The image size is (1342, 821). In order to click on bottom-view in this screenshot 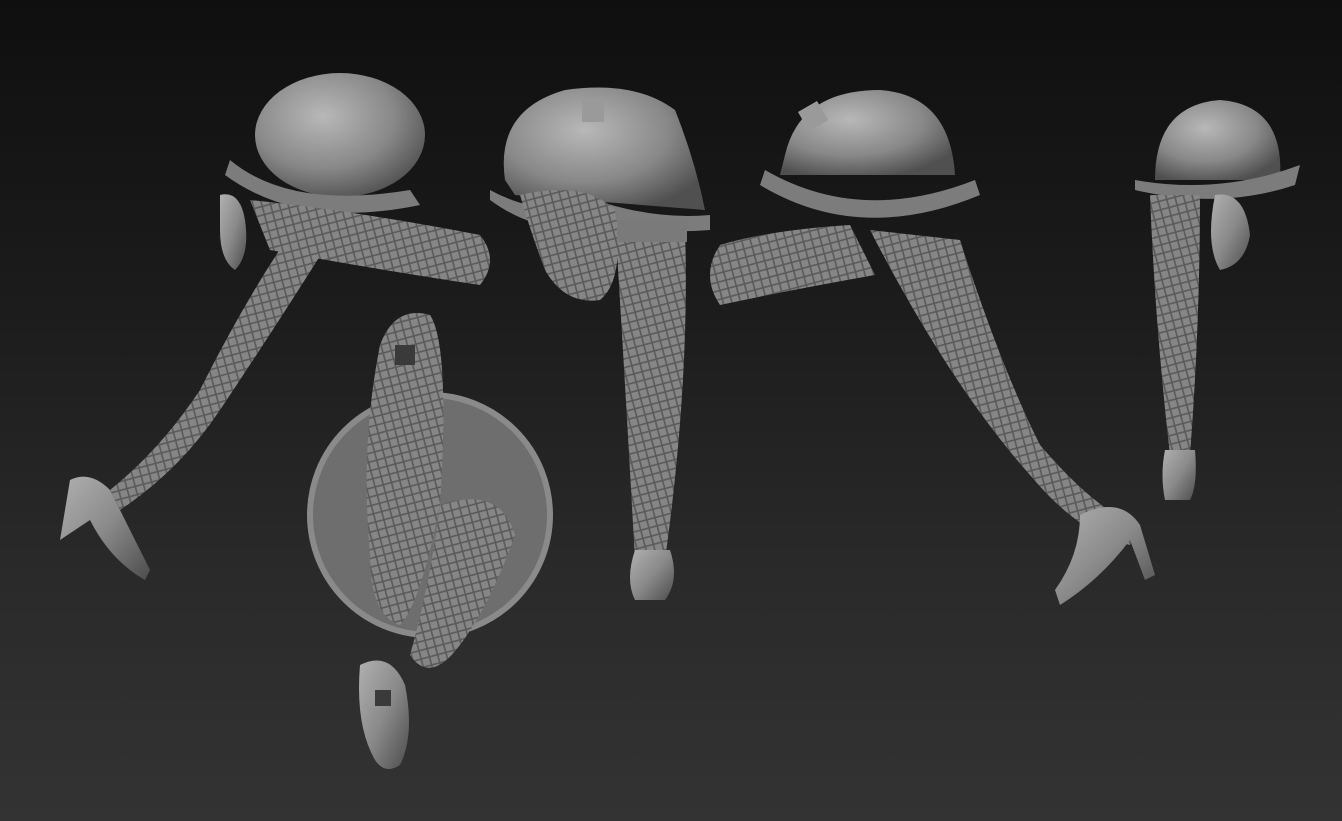, I will do `click(430, 541)`.